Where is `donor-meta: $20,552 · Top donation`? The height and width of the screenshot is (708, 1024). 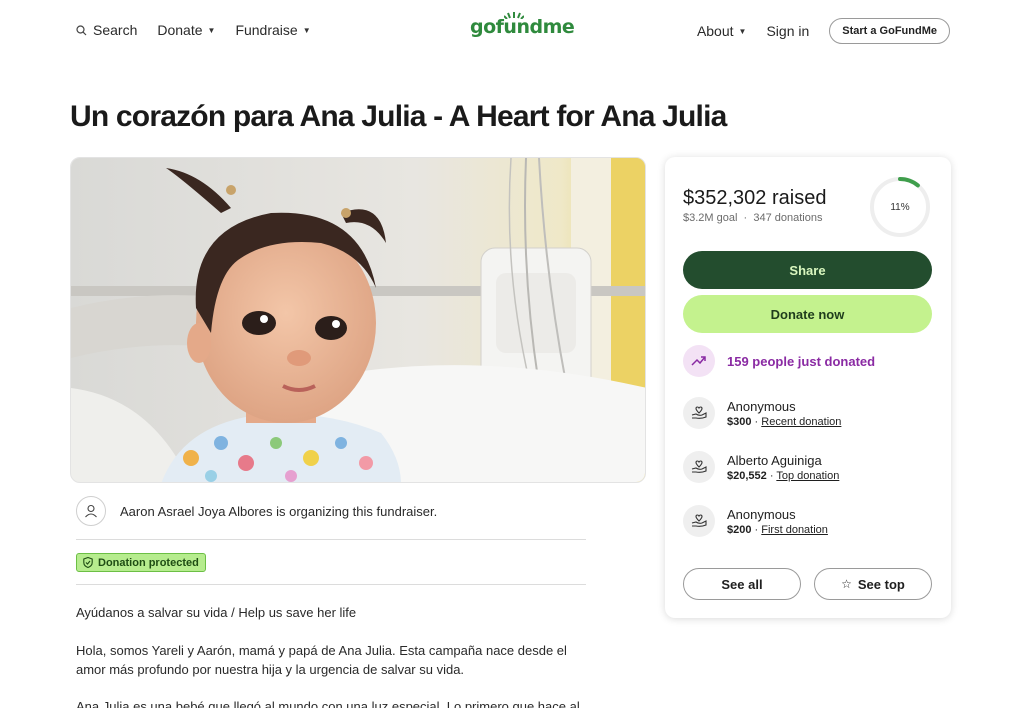 donor-meta: $20,552 · Top donation is located at coordinates (783, 475).